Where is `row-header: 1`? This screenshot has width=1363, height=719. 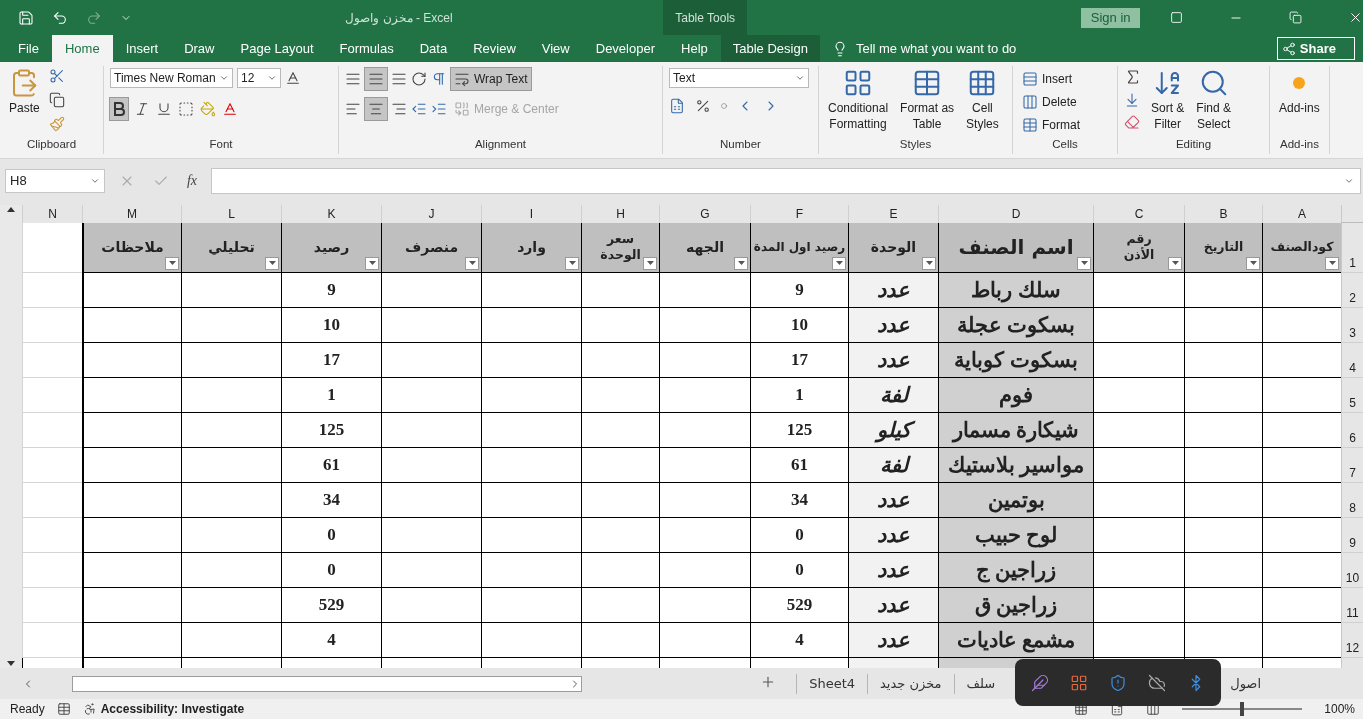 row-header: 1 is located at coordinates (1352, 247).